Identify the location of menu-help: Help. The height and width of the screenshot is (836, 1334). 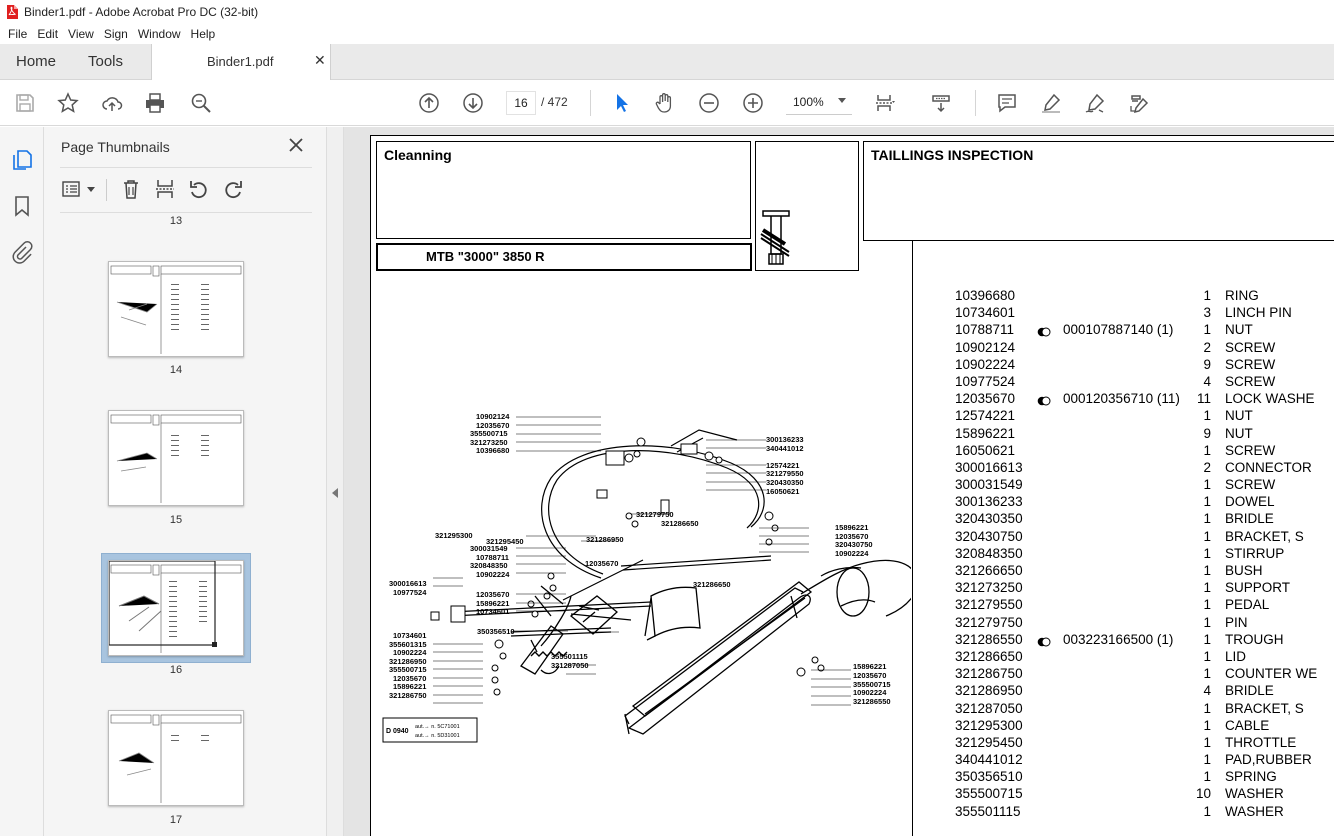
(203, 34).